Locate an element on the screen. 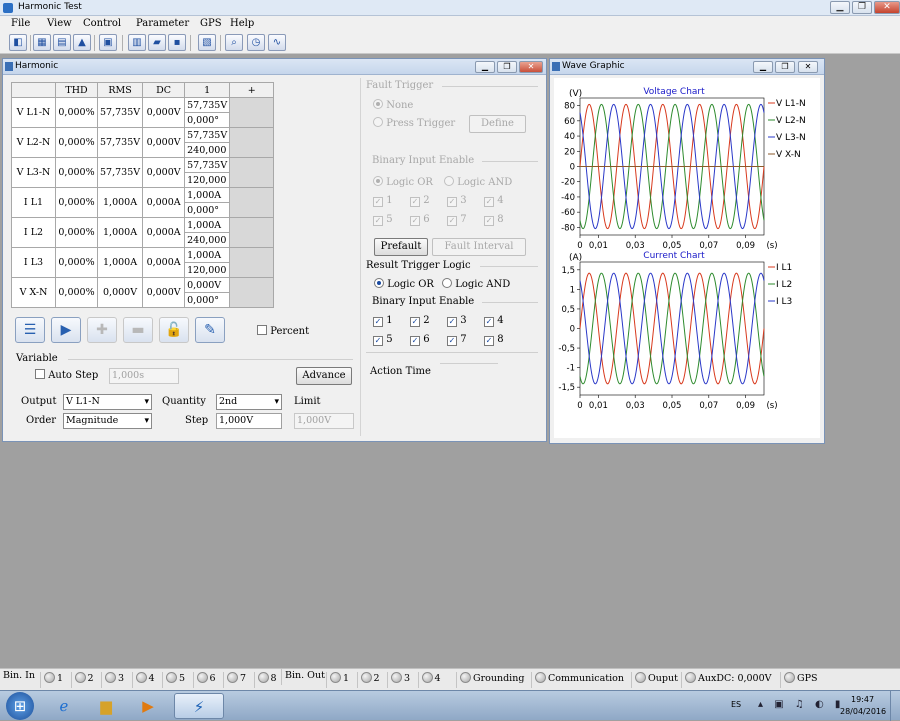 The height and width of the screenshot is (721, 900). result-logic-or-row: Logic OR is located at coordinates (404, 284).